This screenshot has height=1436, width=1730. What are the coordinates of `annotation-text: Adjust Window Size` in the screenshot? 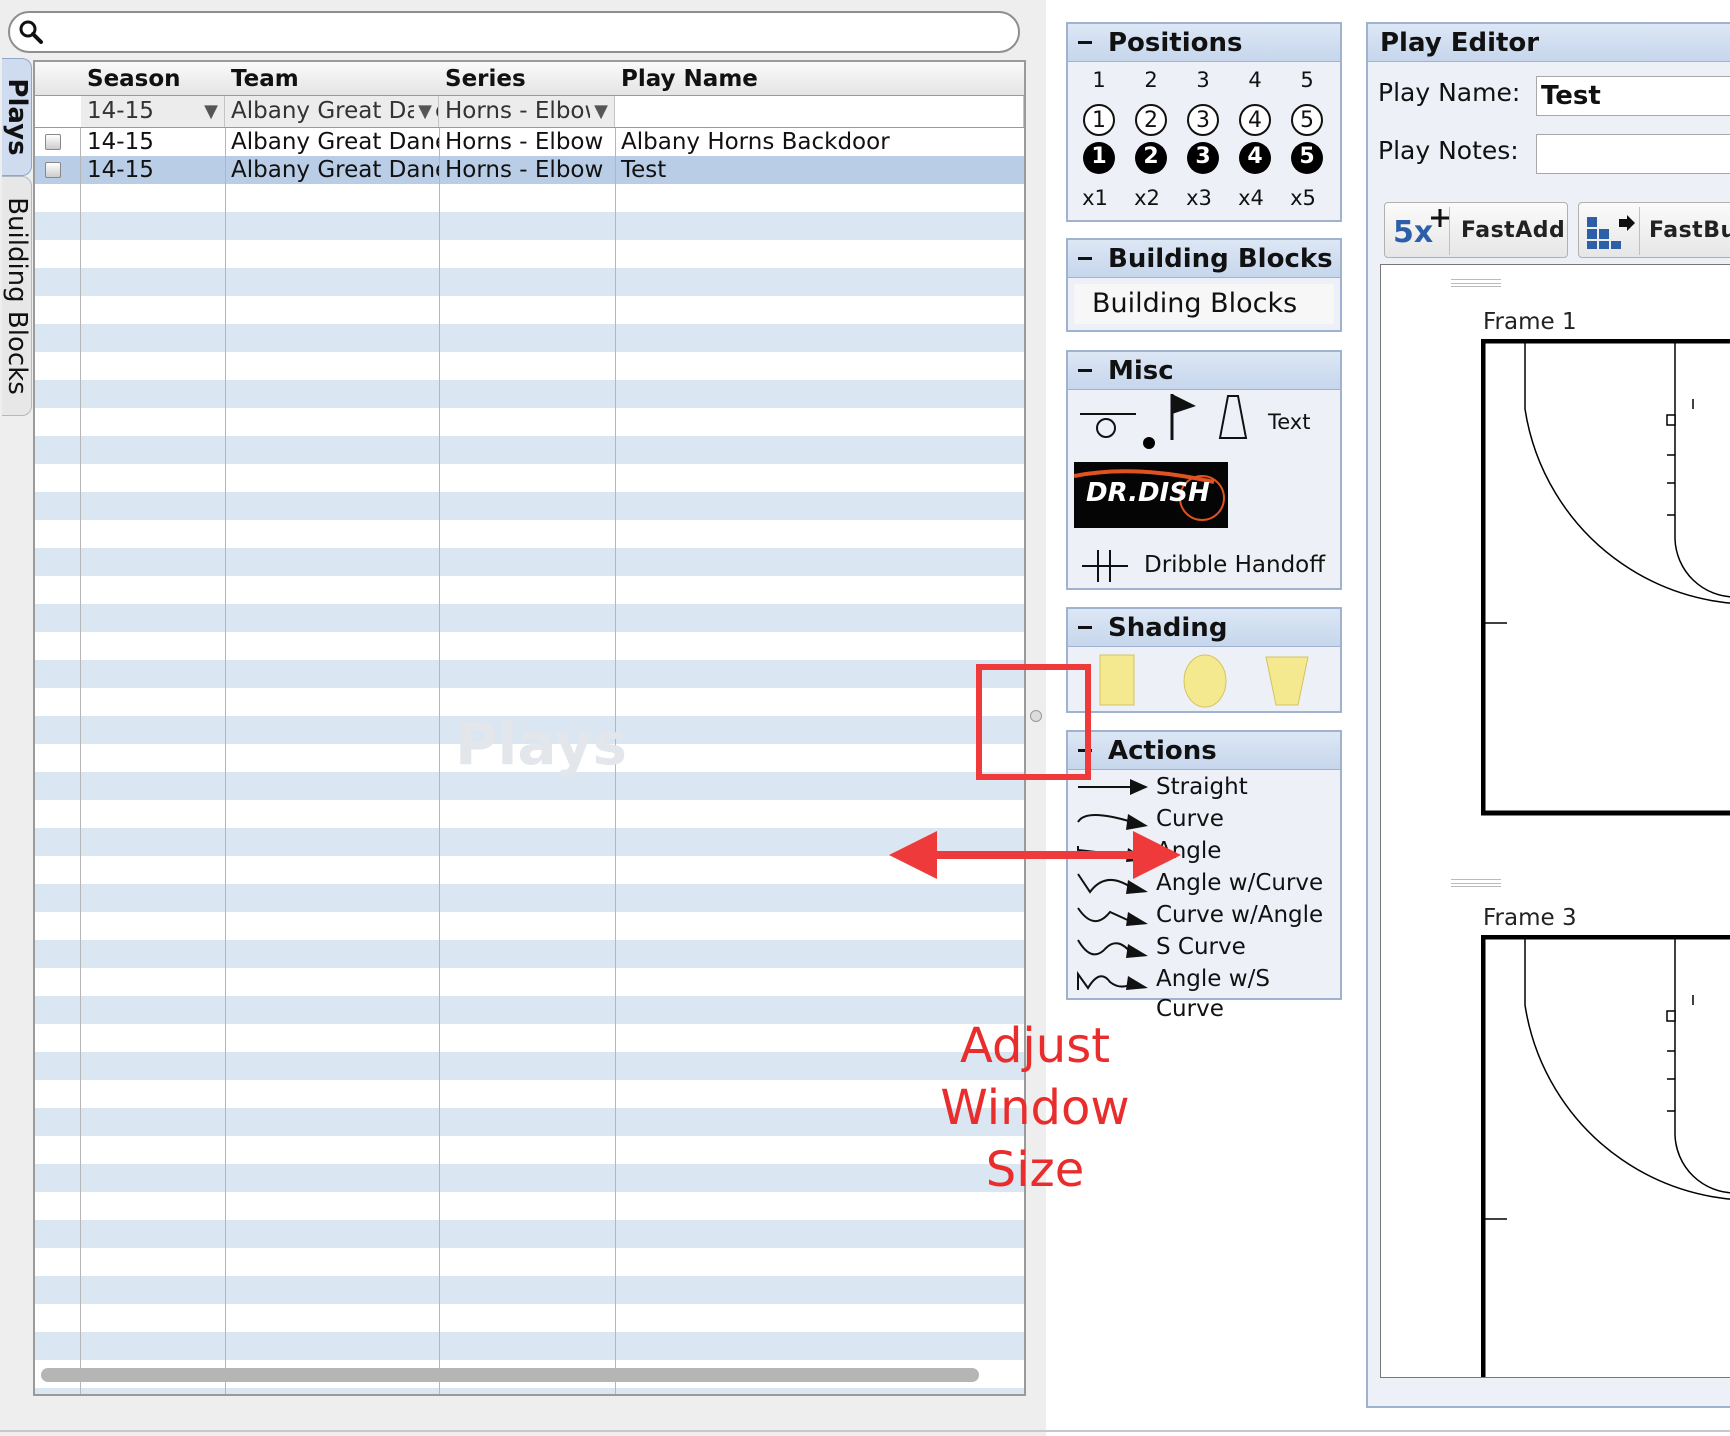 It's located at (1035, 1108).